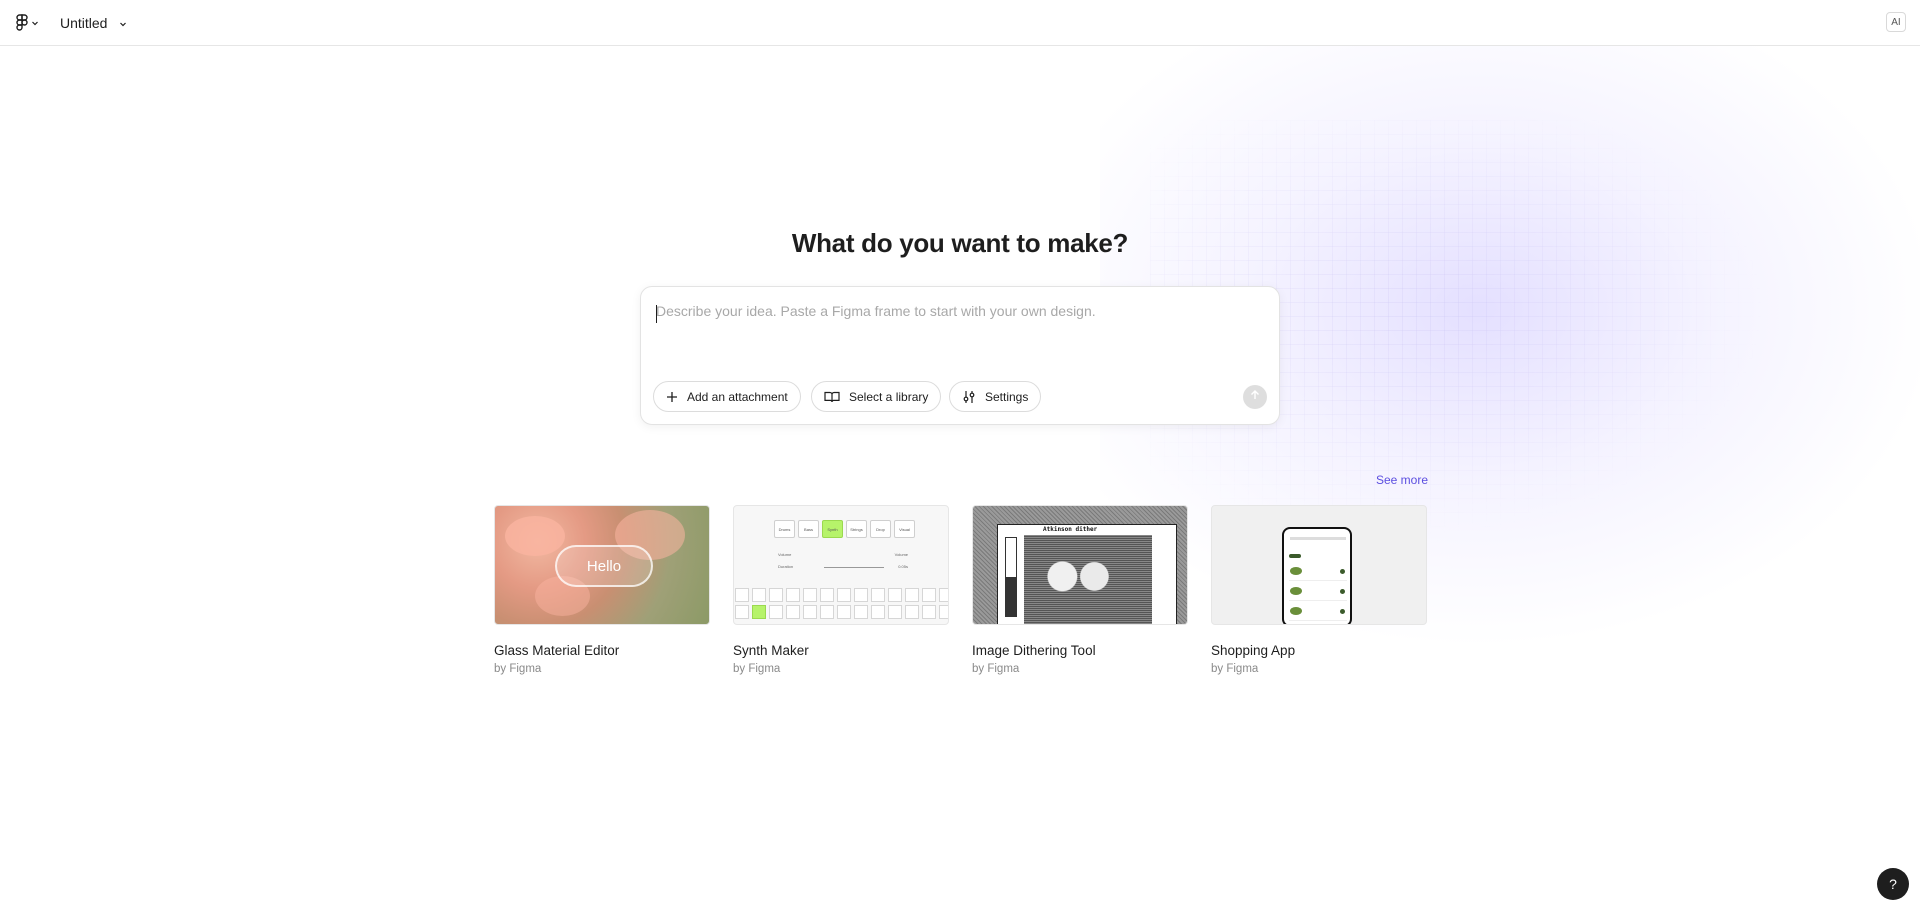  What do you see at coordinates (785, 554) in the screenshot?
I see `synth-row-label: Volume` at bounding box center [785, 554].